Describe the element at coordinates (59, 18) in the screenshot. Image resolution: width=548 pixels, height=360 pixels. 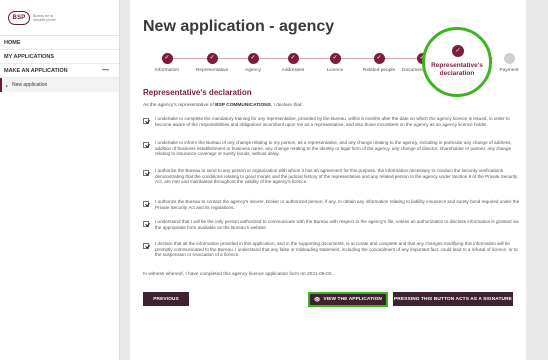
I see `logo-area: BSP Bureau de la sécurité privée` at that location.